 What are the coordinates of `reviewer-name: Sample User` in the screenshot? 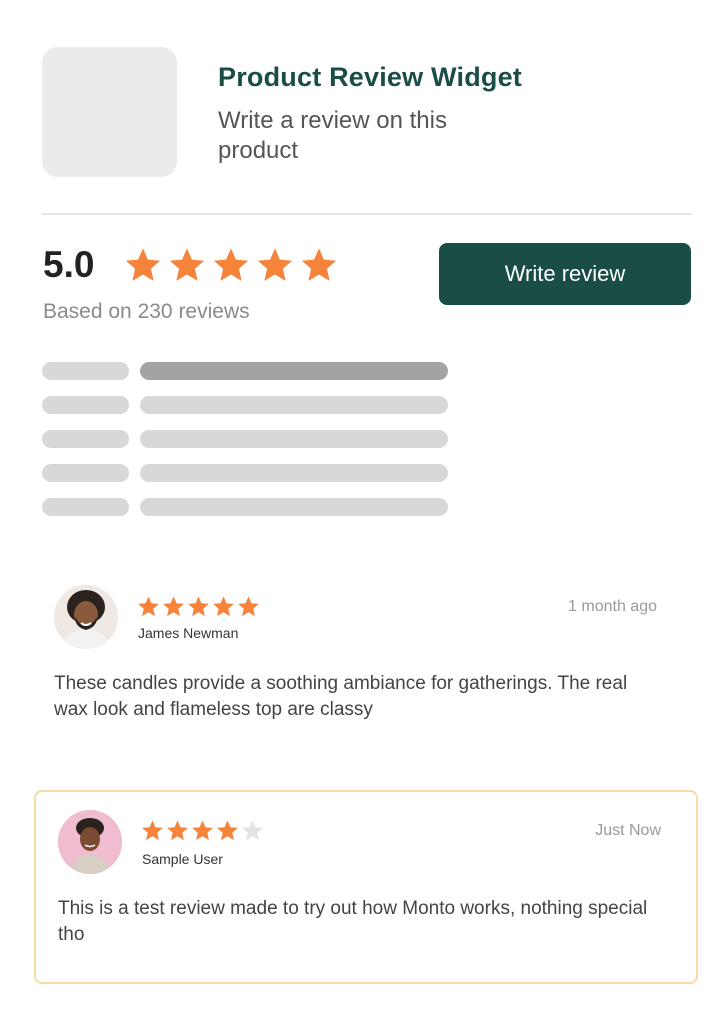 It's located at (182, 859).